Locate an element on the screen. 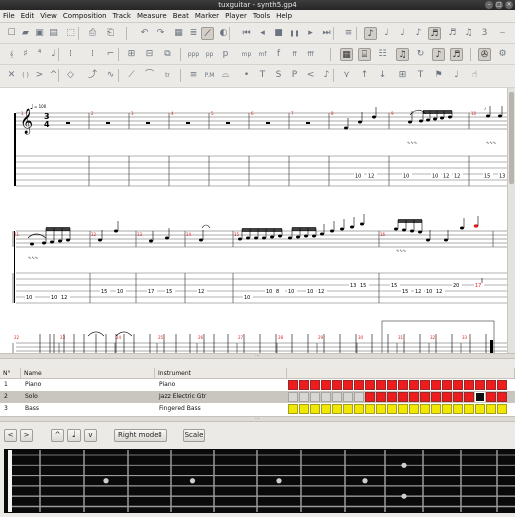  sixteenth-note-icon: ♬ is located at coordinates (434, 33).